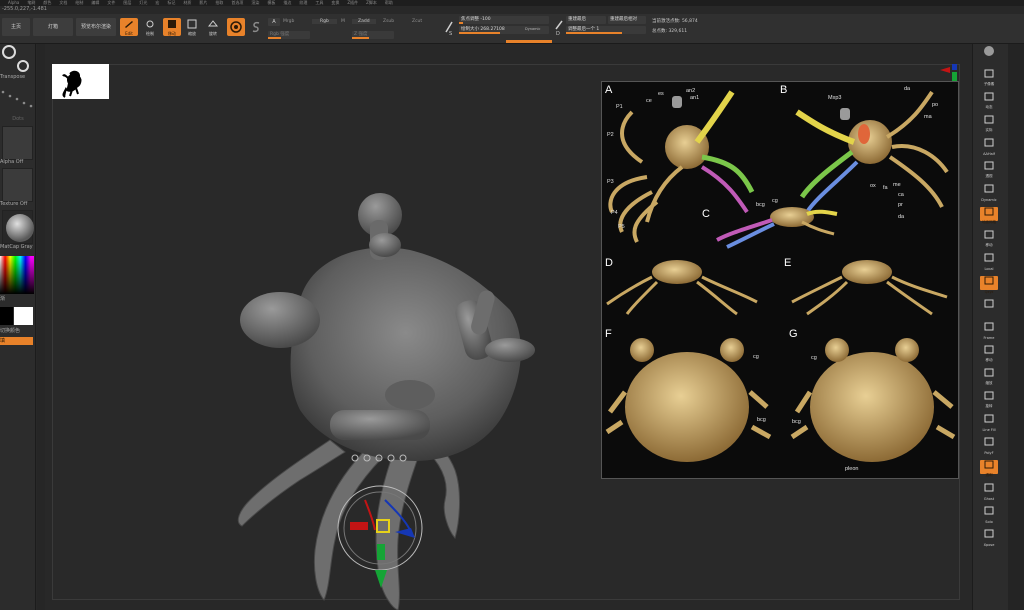 This screenshot has height=610, width=1024. What do you see at coordinates (989, 406) in the screenshot?
I see `view-button-label: 旋转` at bounding box center [989, 406].